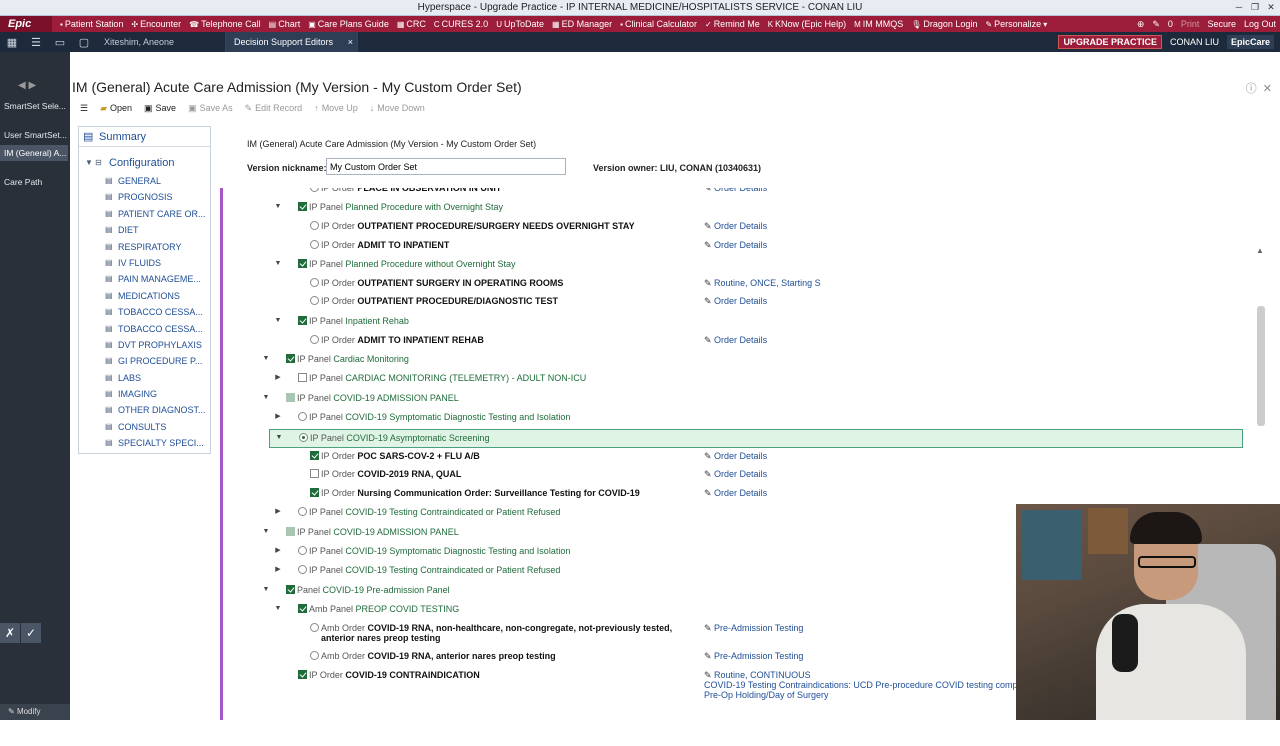 The height and width of the screenshot is (746, 1280). Describe the element at coordinates (116, 108) in the screenshot. I see `open-button: ▰ Open` at that location.